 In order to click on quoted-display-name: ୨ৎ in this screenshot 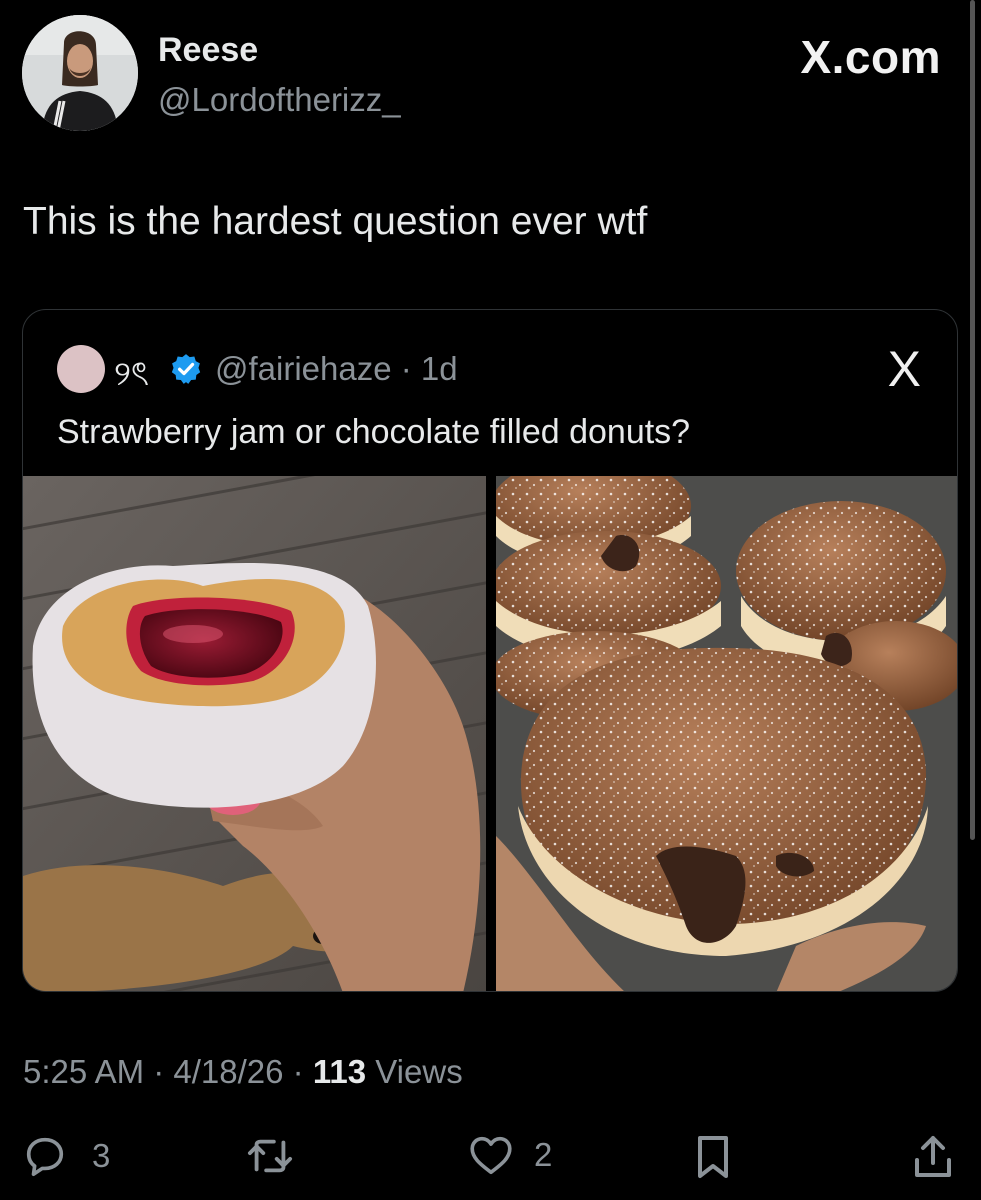, I will do `click(131, 376)`.